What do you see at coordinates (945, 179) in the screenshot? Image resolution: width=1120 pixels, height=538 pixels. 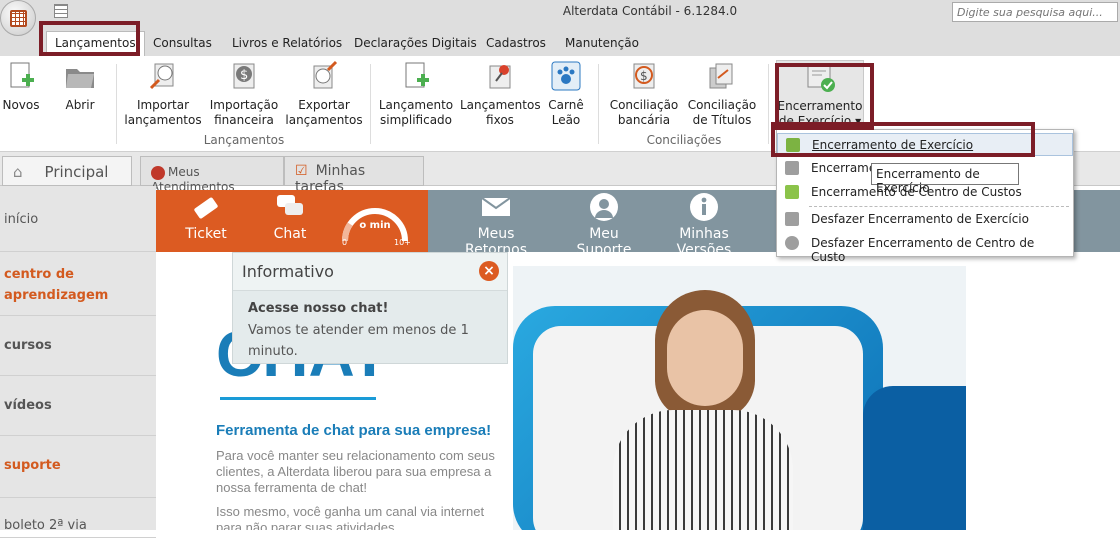 I see `tooltip: Encerramento de Exercício` at bounding box center [945, 179].